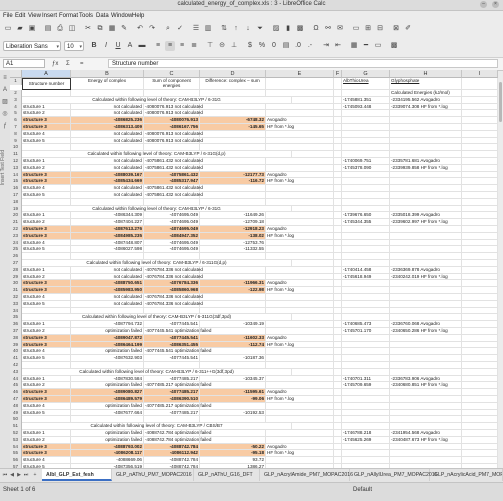 Image resolution: width=503 pixels, height=501 pixels. Describe the element at coordinates (142, 46) in the screenshot. I see `highlight-color-icon: ▬` at that location.